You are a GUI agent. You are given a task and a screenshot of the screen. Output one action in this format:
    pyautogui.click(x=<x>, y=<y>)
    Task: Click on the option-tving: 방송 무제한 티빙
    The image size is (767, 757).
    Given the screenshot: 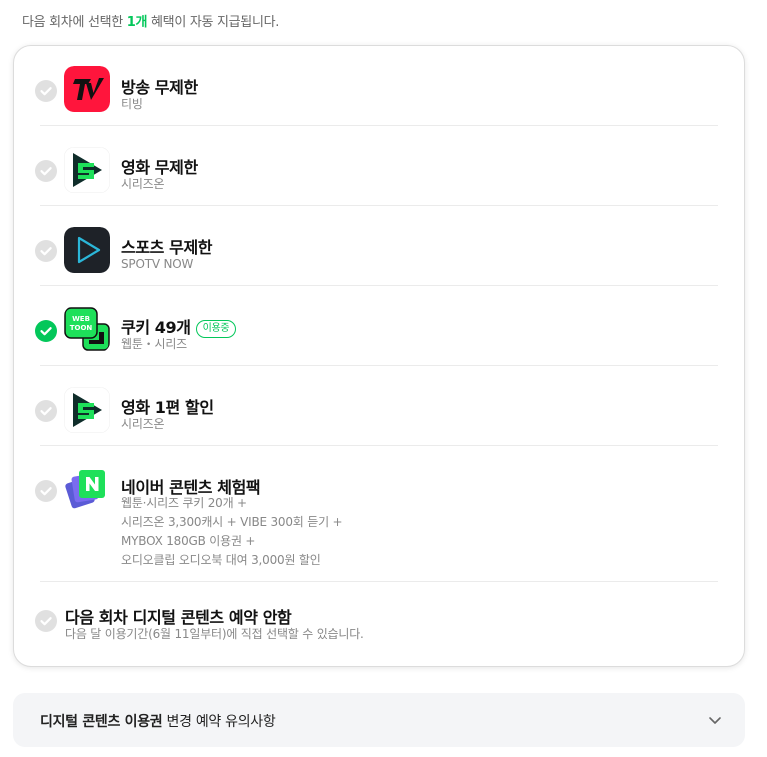 What is the action you would take?
    pyautogui.click(x=379, y=86)
    